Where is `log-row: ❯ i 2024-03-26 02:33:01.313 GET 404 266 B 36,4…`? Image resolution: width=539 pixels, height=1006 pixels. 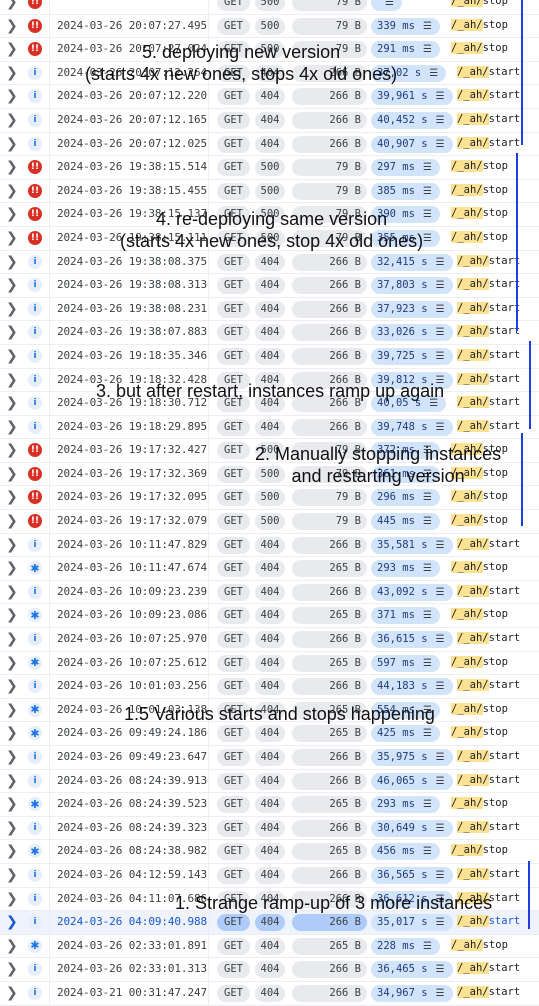 log-row: ❯ i 2024-03-26 02:33:01.313 GET 404 266 B 36,4… is located at coordinates (269, 970).